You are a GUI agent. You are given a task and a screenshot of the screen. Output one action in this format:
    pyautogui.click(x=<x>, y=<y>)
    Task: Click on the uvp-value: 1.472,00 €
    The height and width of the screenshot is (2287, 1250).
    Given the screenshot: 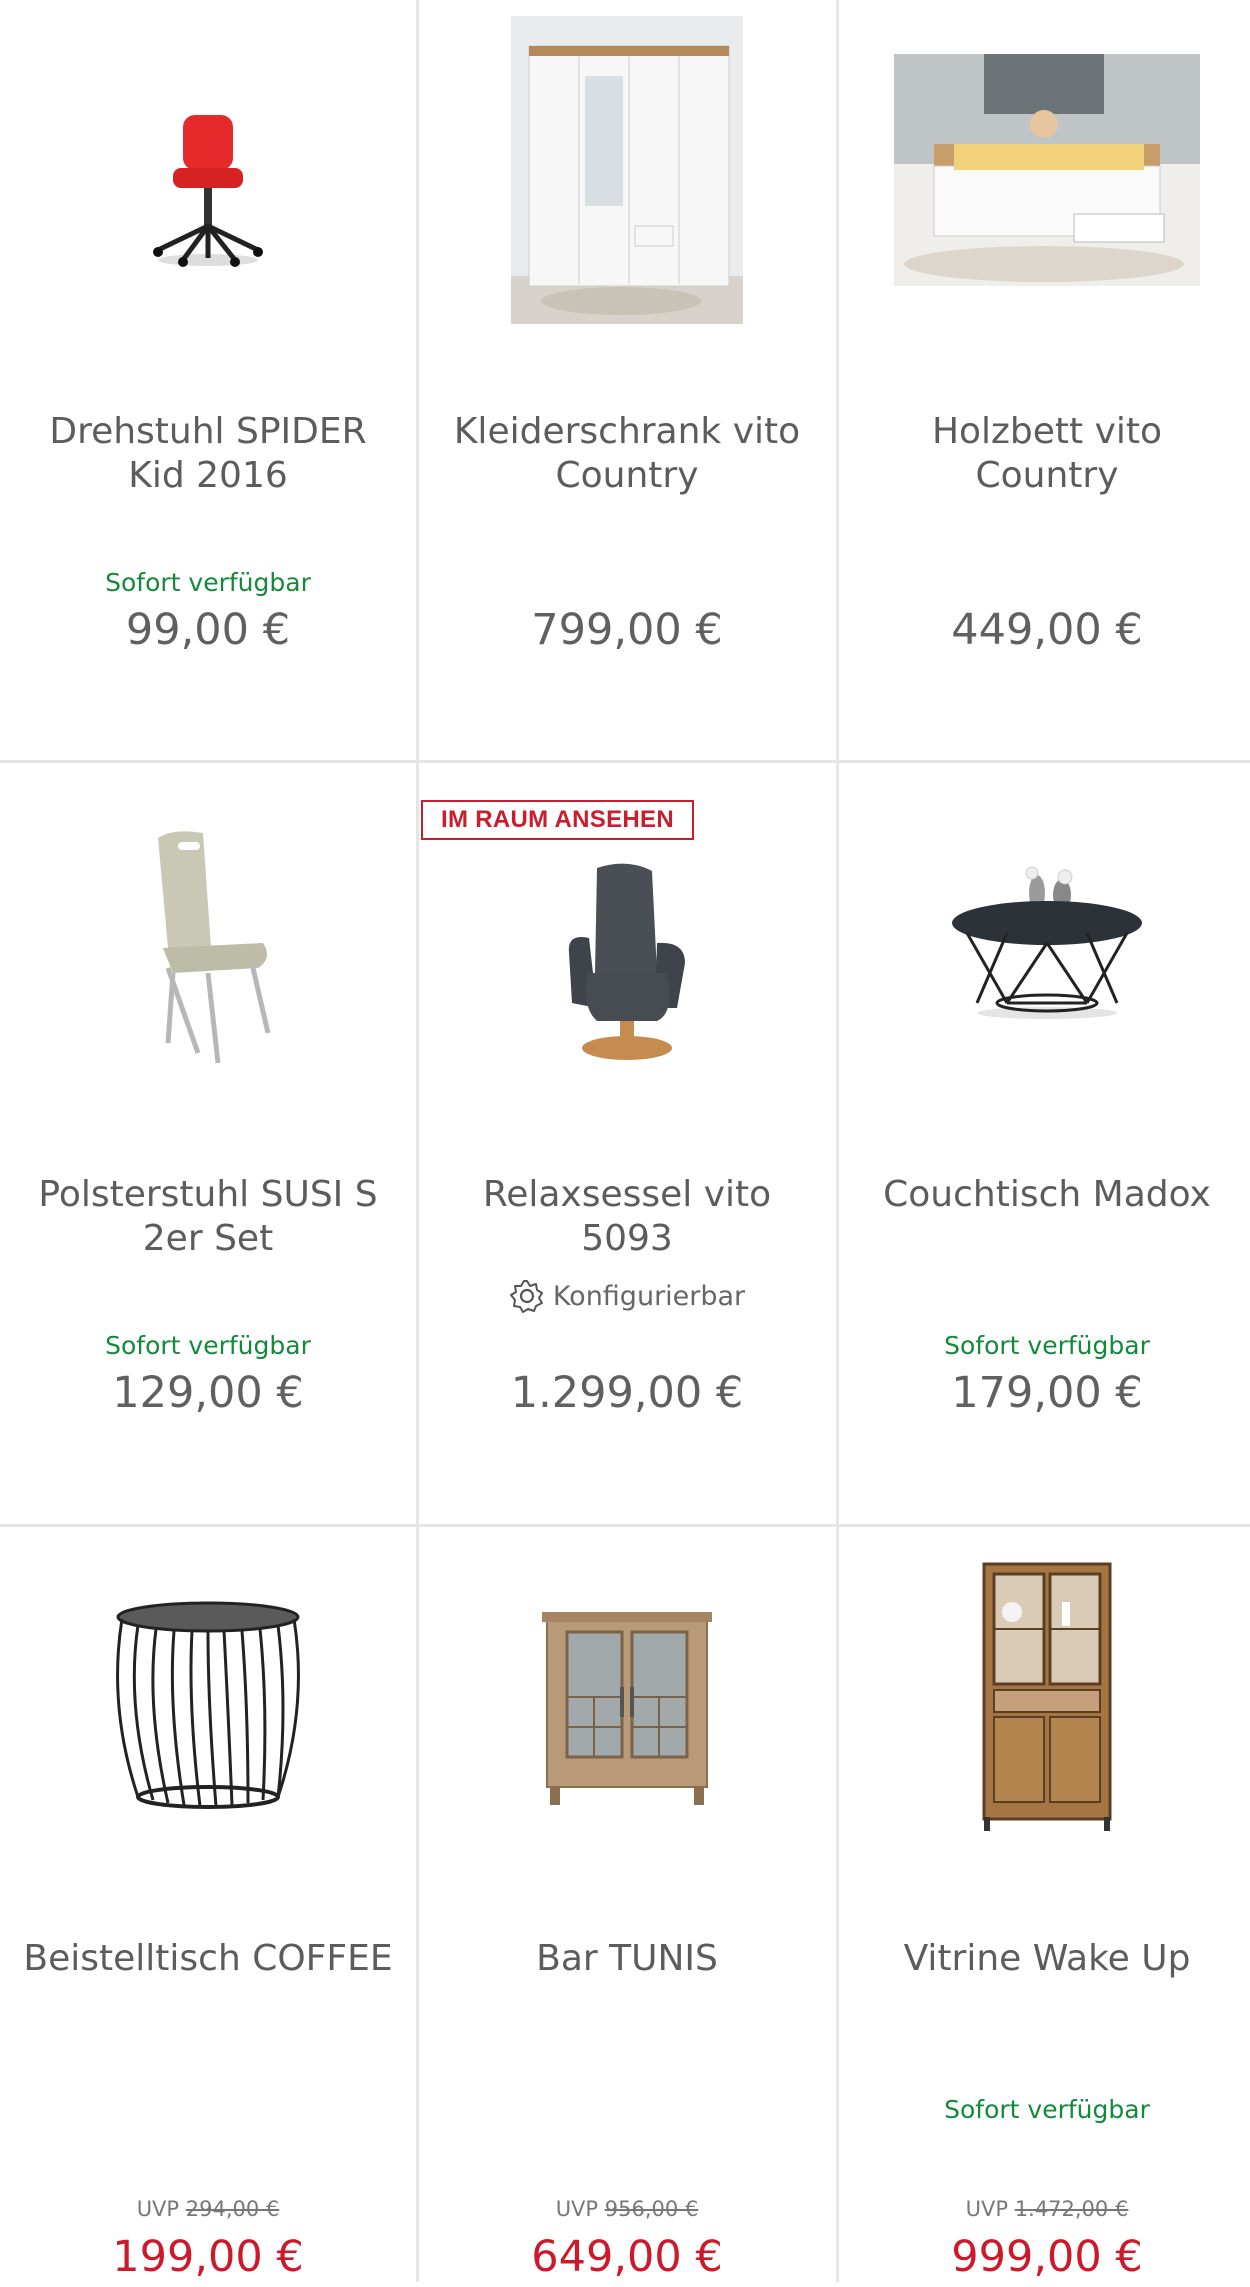 What is the action you would take?
    pyautogui.click(x=1071, y=2209)
    